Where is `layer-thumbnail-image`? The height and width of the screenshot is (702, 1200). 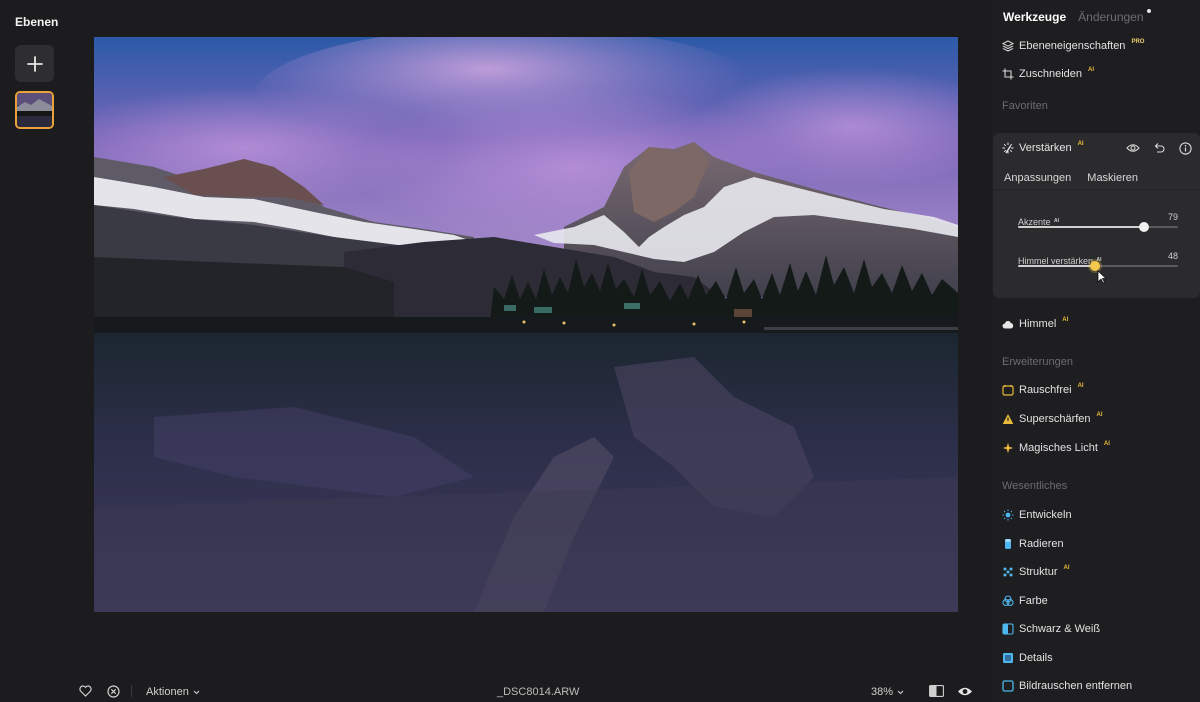 layer-thumbnail-image is located at coordinates (34, 110).